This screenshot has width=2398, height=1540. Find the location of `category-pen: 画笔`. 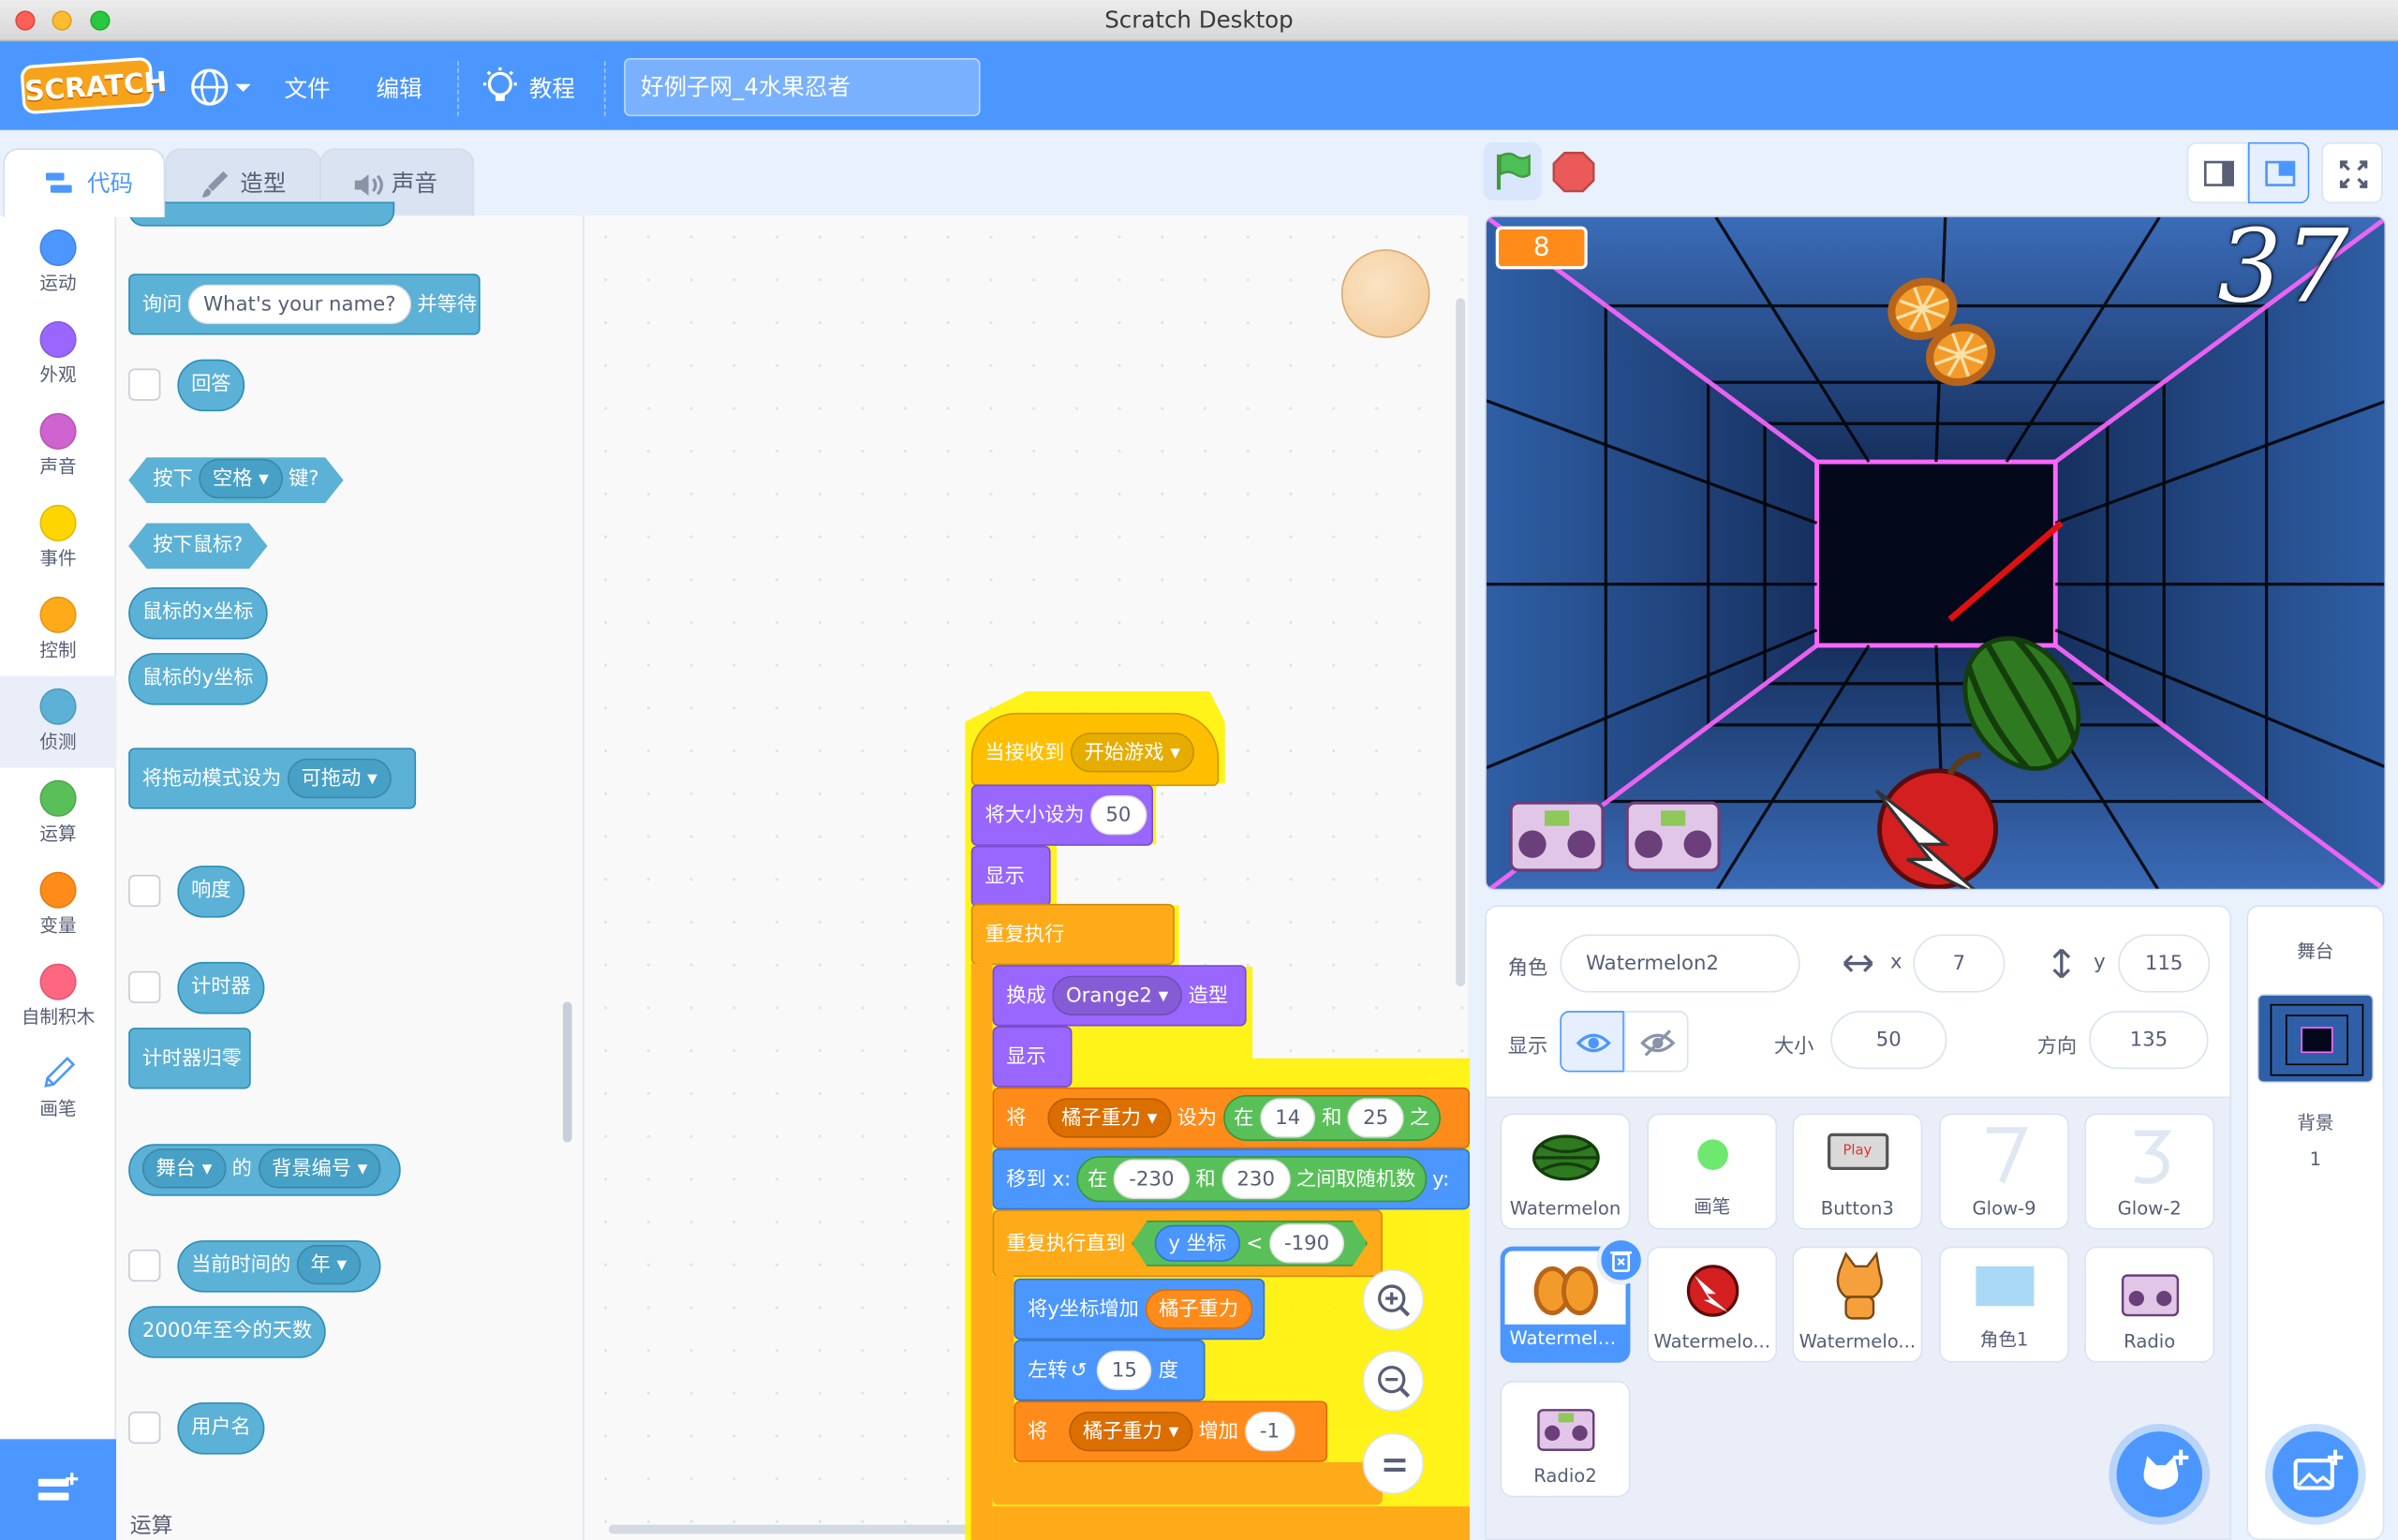

category-pen: 画笔 is located at coordinates (58, 1088).